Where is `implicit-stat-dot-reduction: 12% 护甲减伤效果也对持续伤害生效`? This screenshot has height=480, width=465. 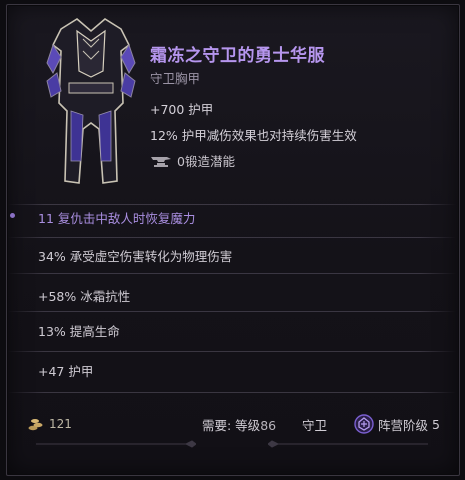 implicit-stat-dot-reduction: 12% 护甲减伤效果也对持续伤害生效 is located at coordinates (253, 135).